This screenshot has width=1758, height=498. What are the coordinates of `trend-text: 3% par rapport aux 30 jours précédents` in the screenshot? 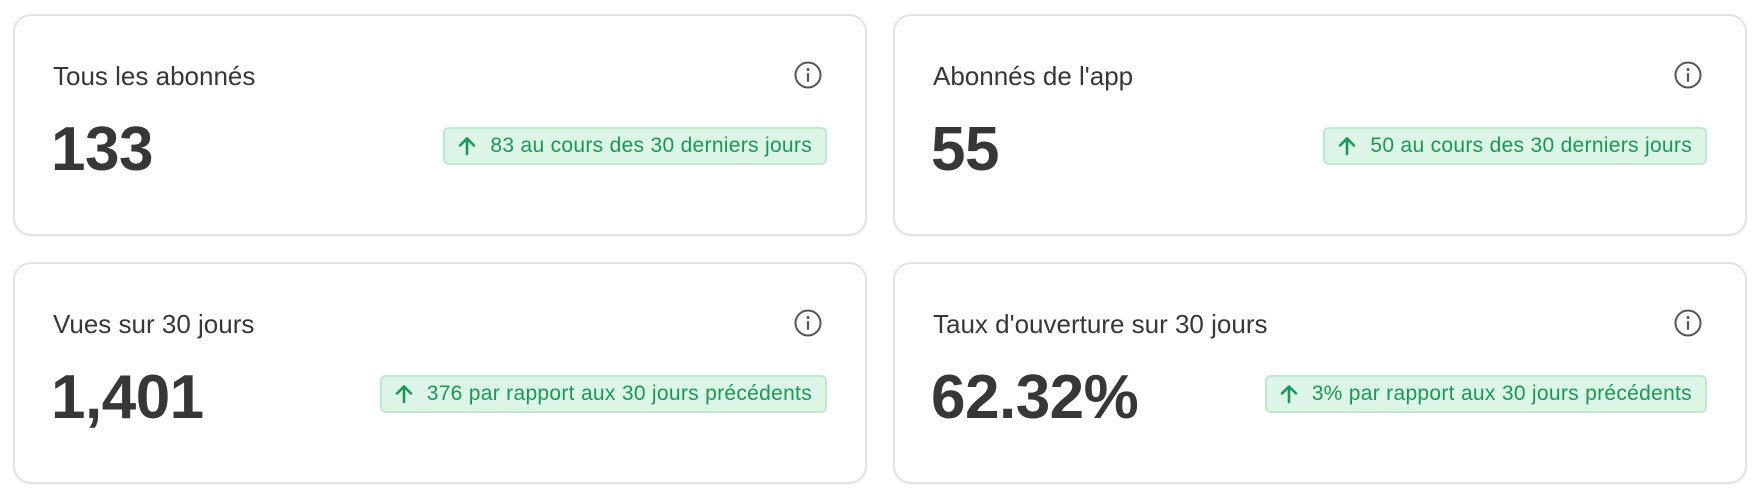 It's located at (1501, 393).